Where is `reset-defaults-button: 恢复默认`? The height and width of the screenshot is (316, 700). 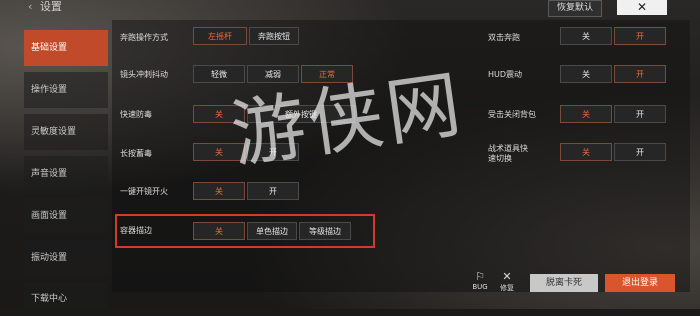
reset-defaults-button: 恢复默认 is located at coordinates (575, 8).